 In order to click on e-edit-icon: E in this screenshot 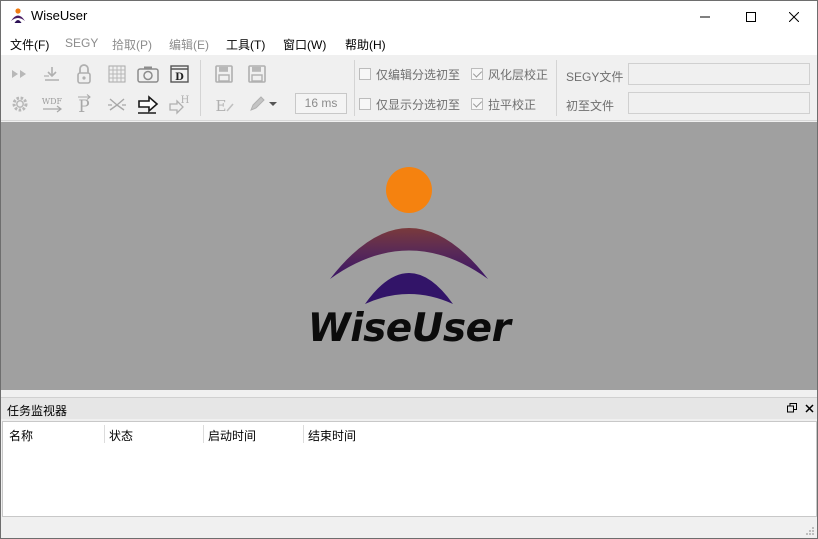, I will do `click(224, 104)`.